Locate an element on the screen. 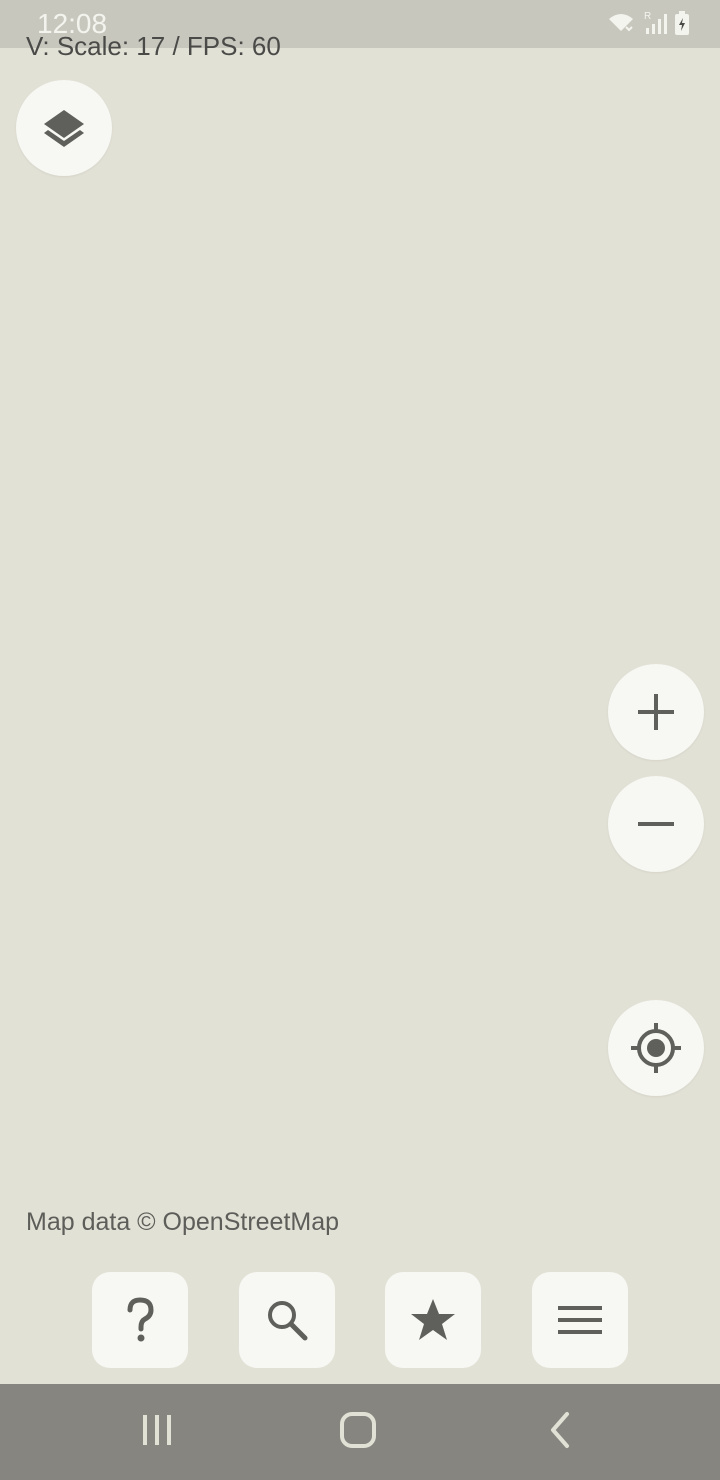 The height and width of the screenshot is (1480, 720). home-button is located at coordinates (358, 1432).